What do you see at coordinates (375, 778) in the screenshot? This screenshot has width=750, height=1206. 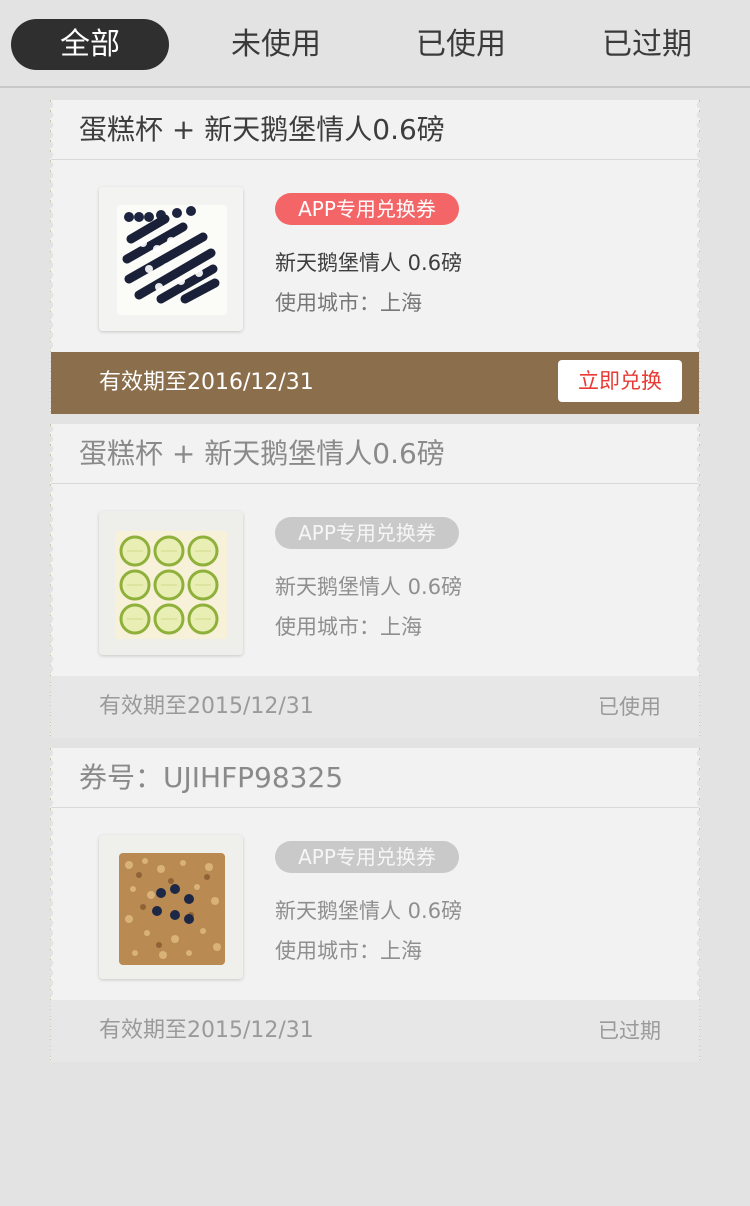 I see `coupon-number: 券号：UJIHFP98325` at bounding box center [375, 778].